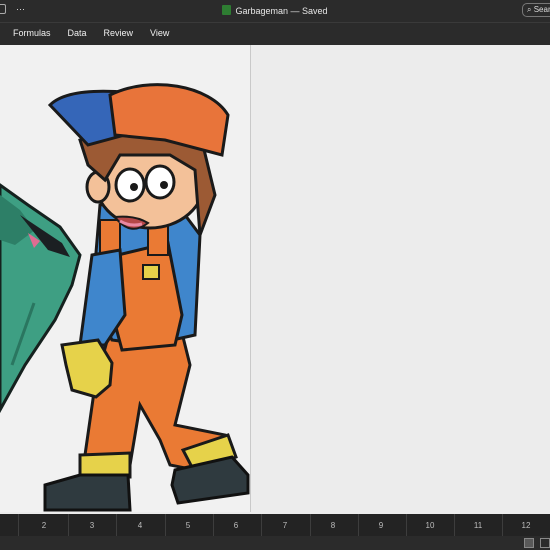  Describe the element at coordinates (478, 525) in the screenshot. I see `ruler-label: 11` at that location.